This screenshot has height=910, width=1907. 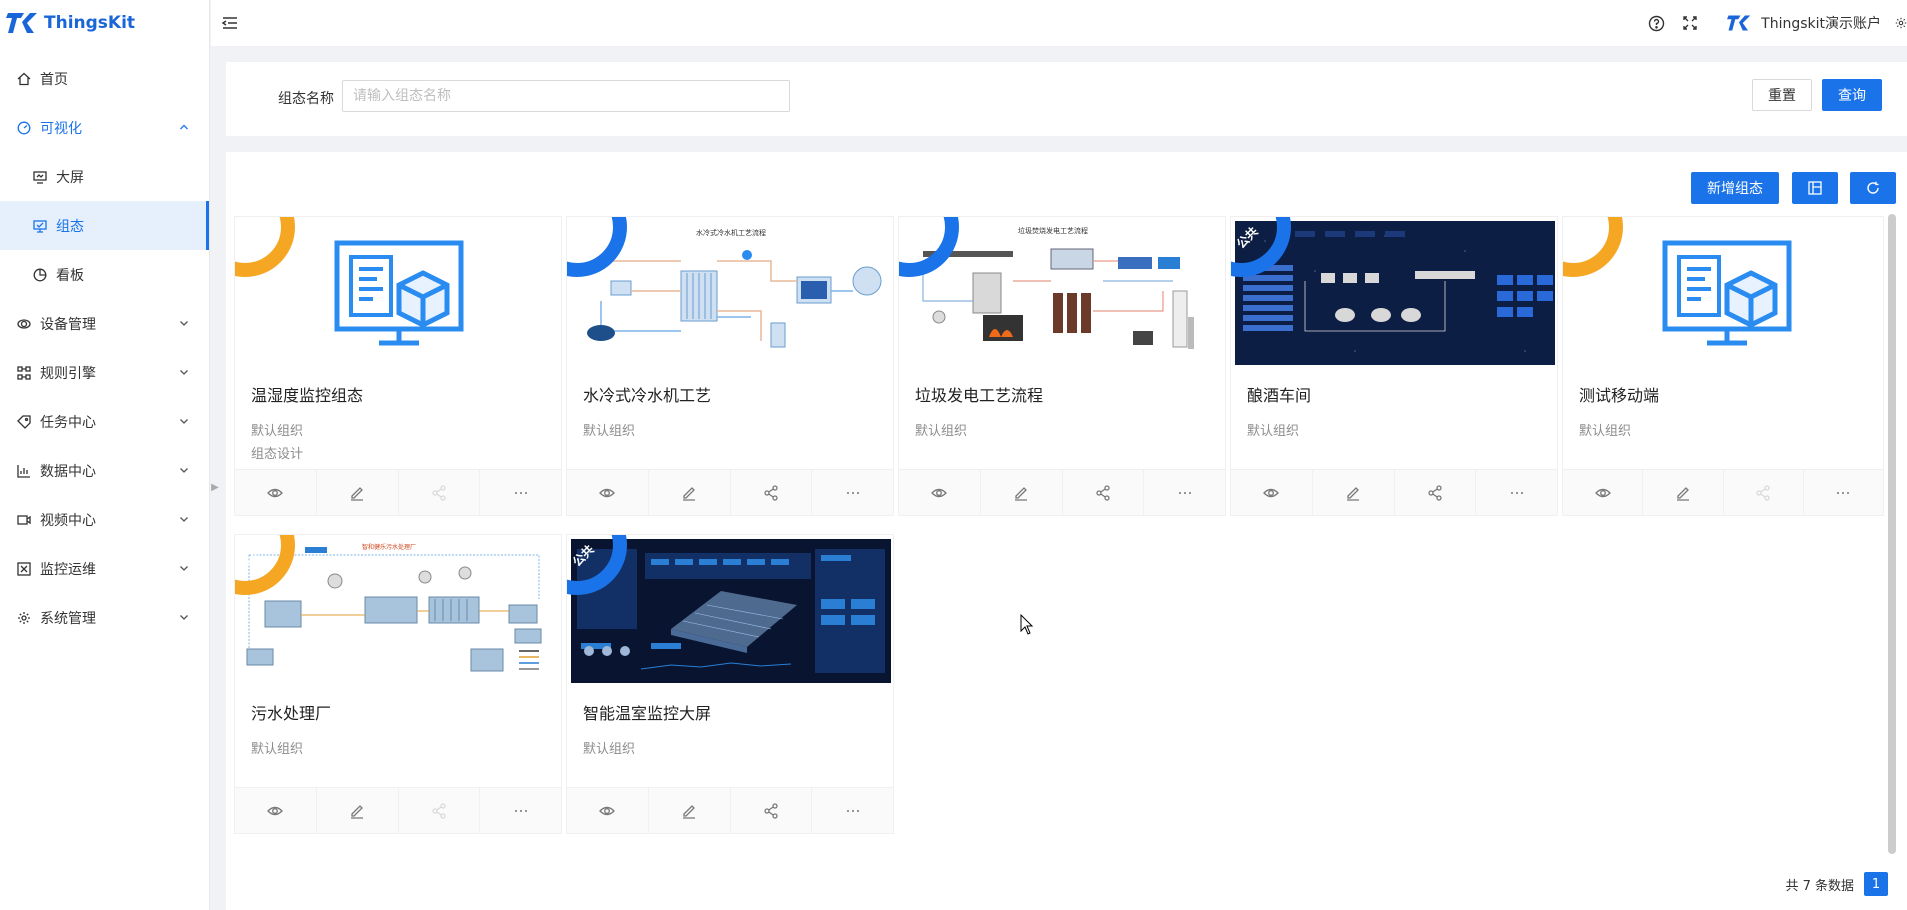 I want to click on config-card: 水冷式冷水机工艺流程 公共 水冷式冷水机工艺 默认组织, so click(x=730, y=366).